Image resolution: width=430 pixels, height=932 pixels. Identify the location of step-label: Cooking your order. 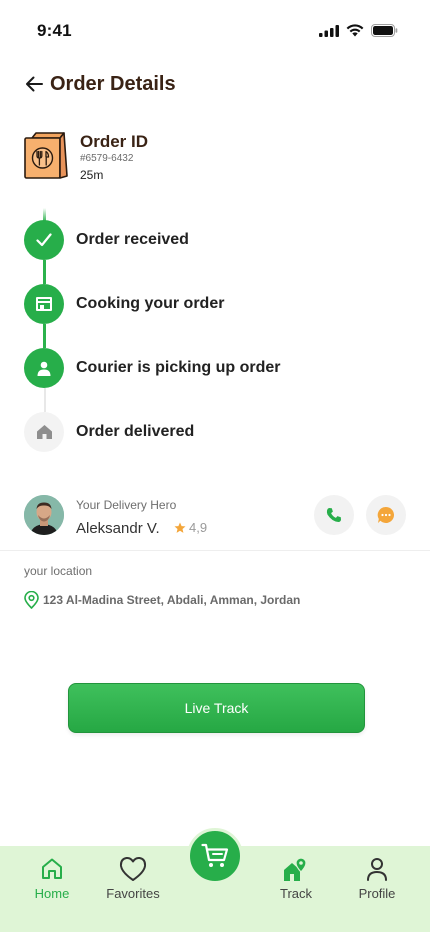
(150, 303).